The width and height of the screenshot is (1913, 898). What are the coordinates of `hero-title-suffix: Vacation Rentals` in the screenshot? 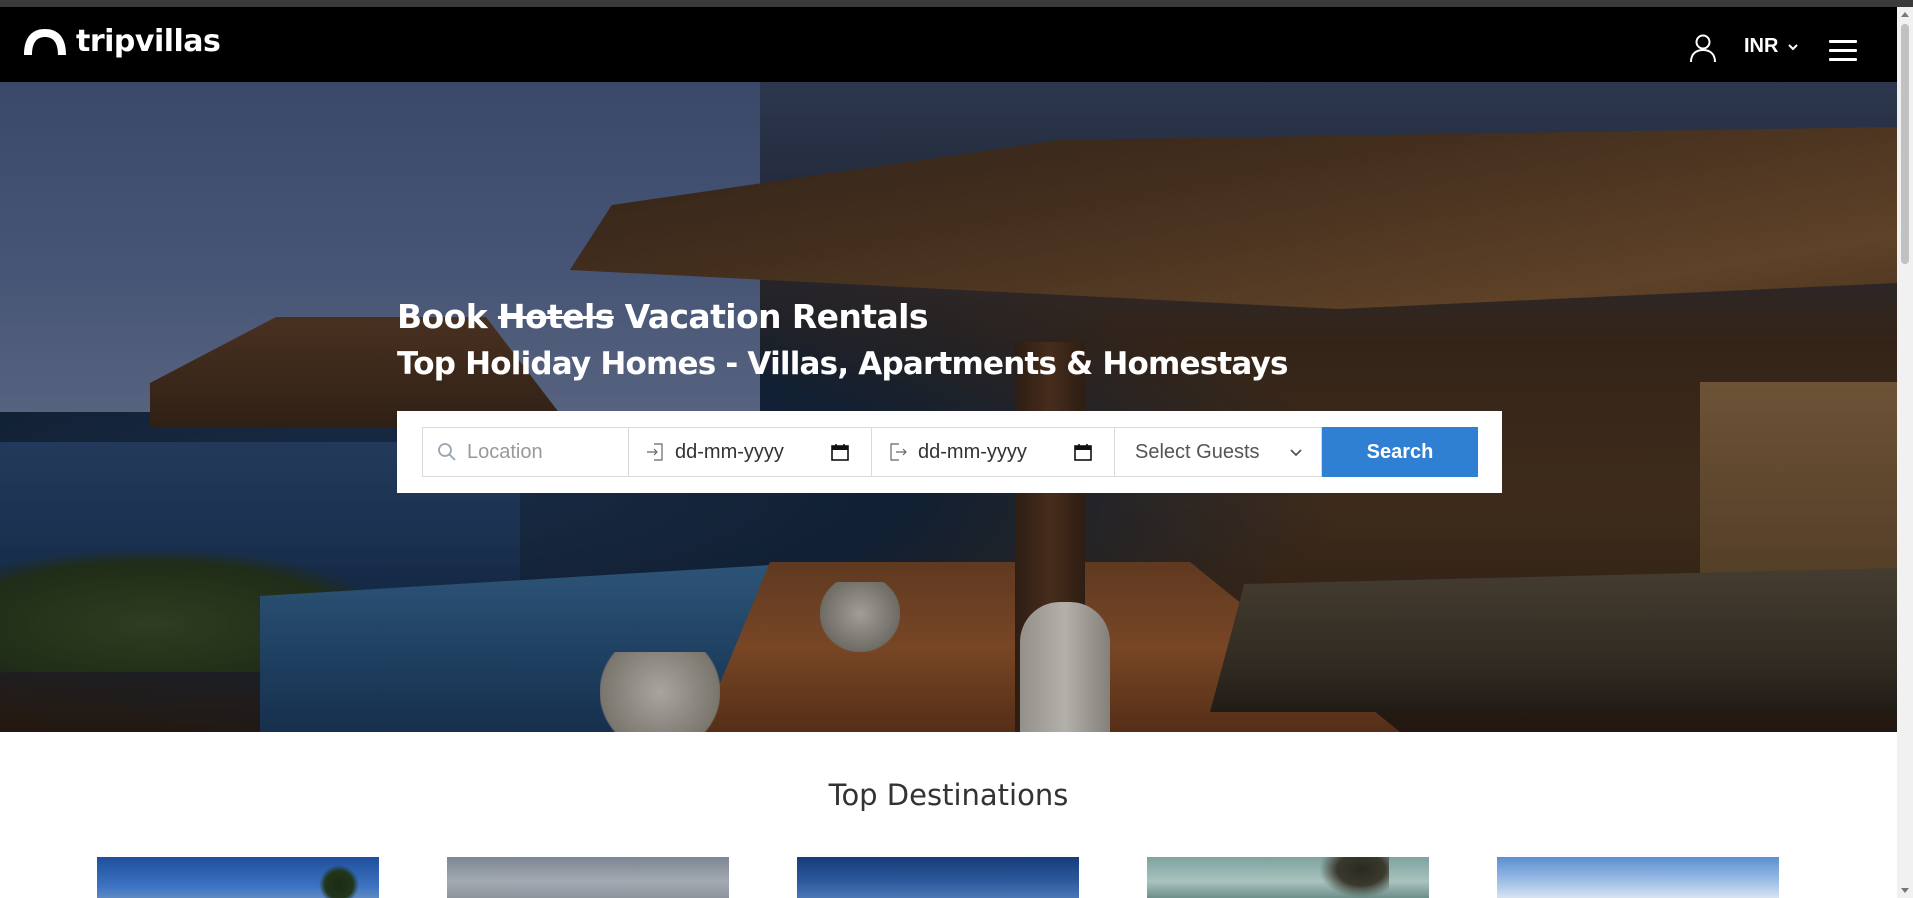 It's located at (776, 316).